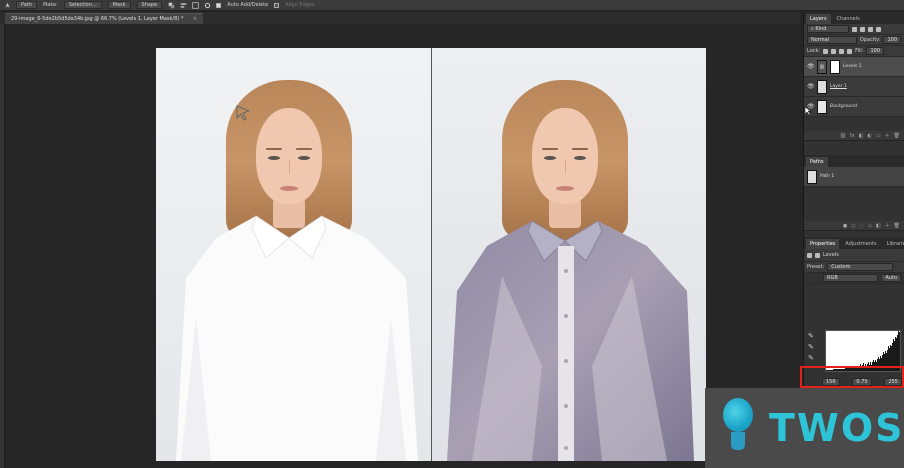  What do you see at coordinates (248, 5) in the screenshot?
I see `auto-add-delete-label: Auto Add/Delete` at bounding box center [248, 5].